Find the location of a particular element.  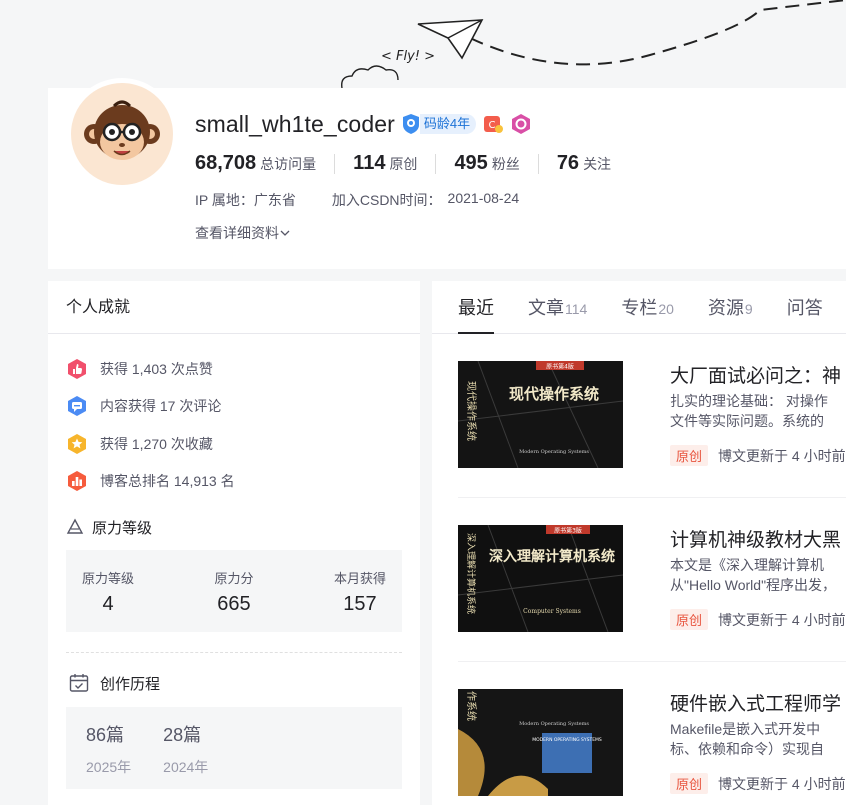

stat-label: 原创 is located at coordinates (403, 164).